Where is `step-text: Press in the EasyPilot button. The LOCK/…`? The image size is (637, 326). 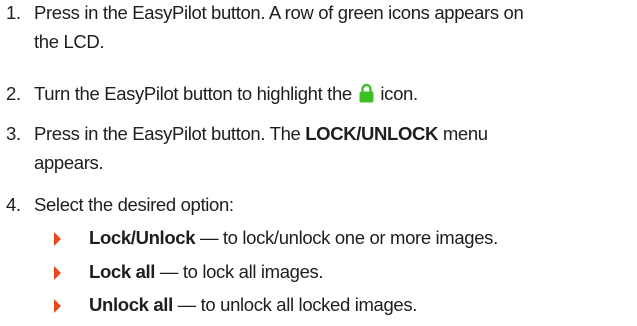
step-text: Press in the EasyPilot button. The LOCK/… is located at coordinates (261, 134).